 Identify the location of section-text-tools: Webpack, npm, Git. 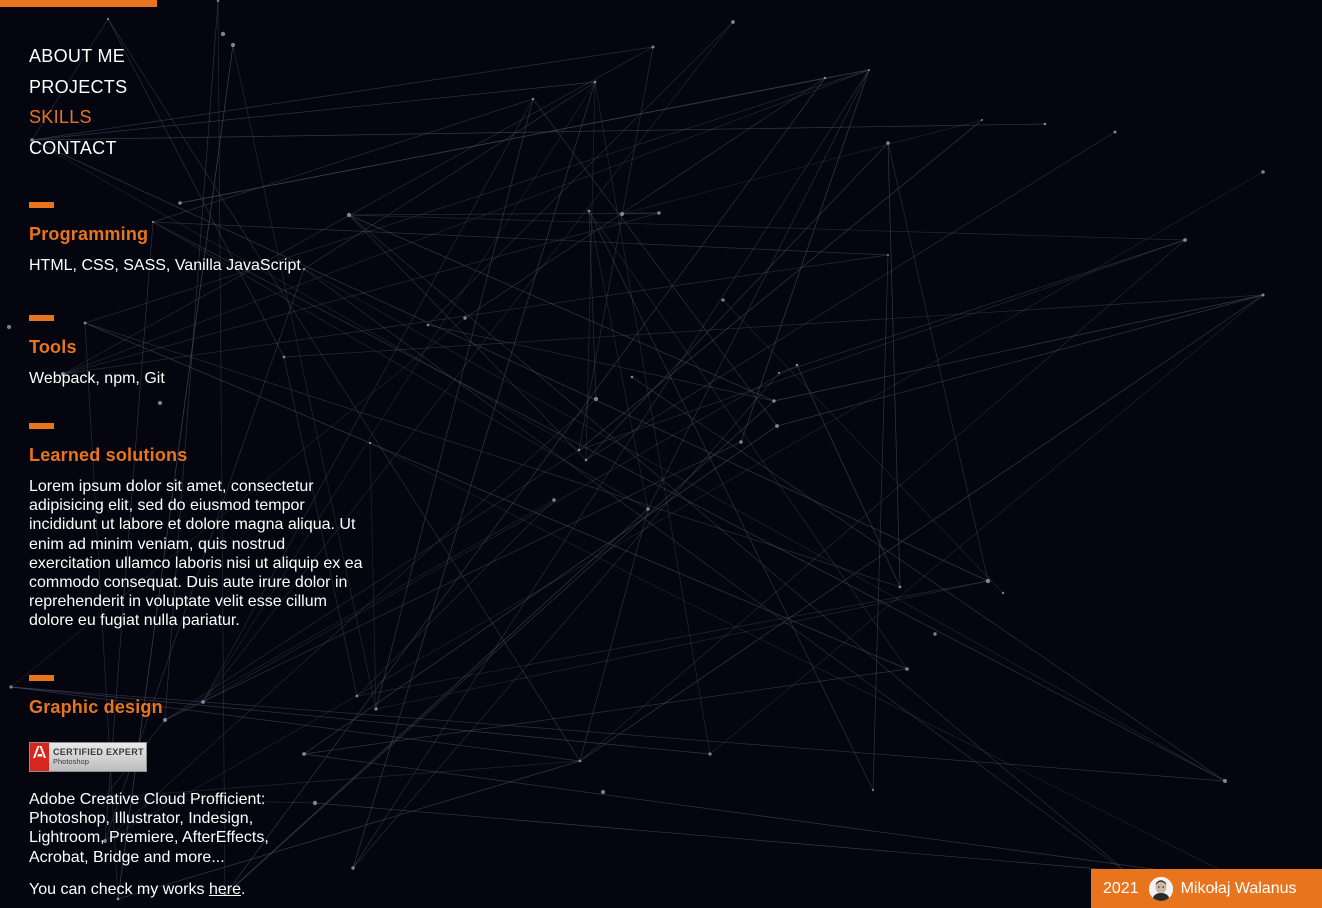
(97, 378).